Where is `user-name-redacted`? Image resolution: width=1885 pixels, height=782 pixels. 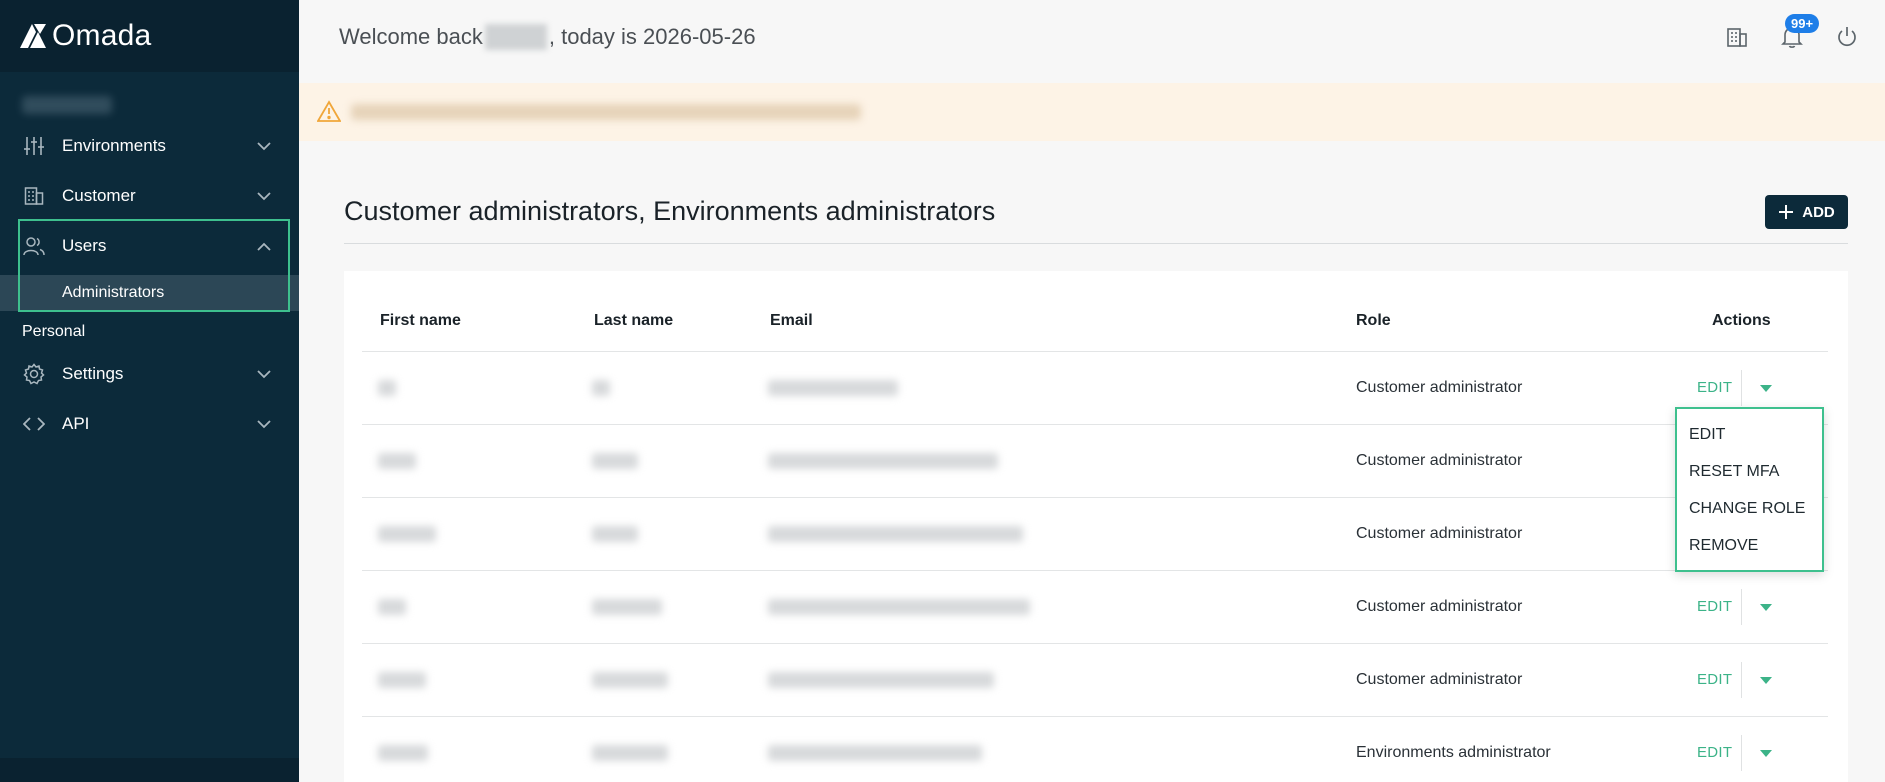
user-name-redacted is located at coordinates (515, 37).